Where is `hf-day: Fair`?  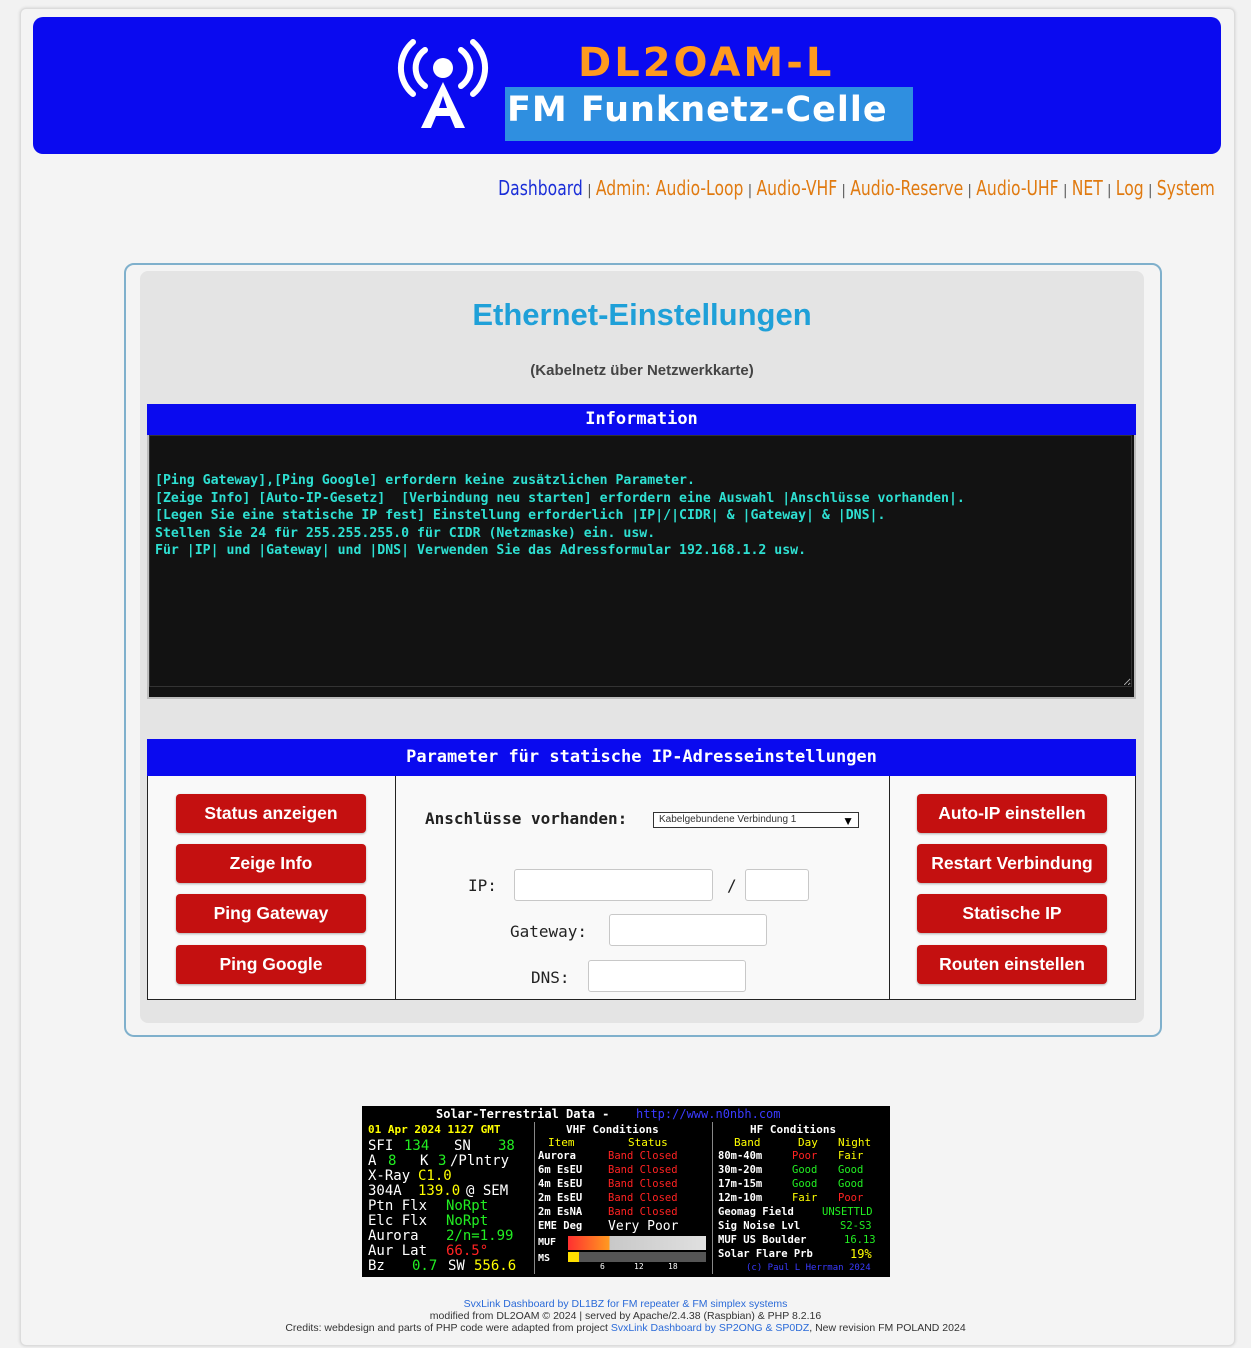
hf-day: Fair is located at coordinates (805, 1198).